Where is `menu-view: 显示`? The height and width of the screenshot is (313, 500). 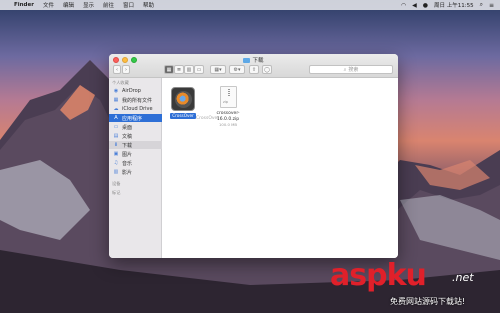 menu-view: 显示 is located at coordinates (88, 5).